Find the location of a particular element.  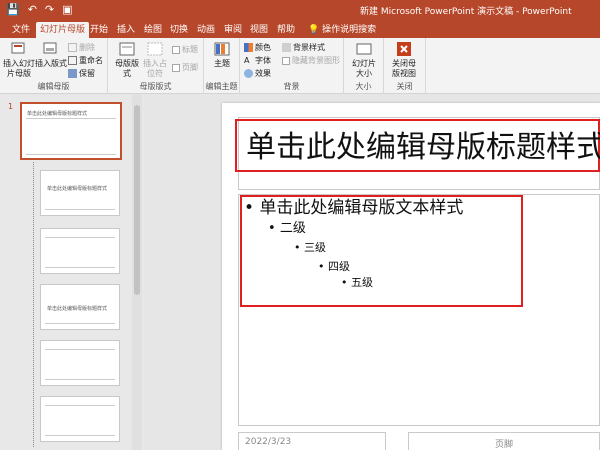

preserve-button: 保留 is located at coordinates (81, 73).